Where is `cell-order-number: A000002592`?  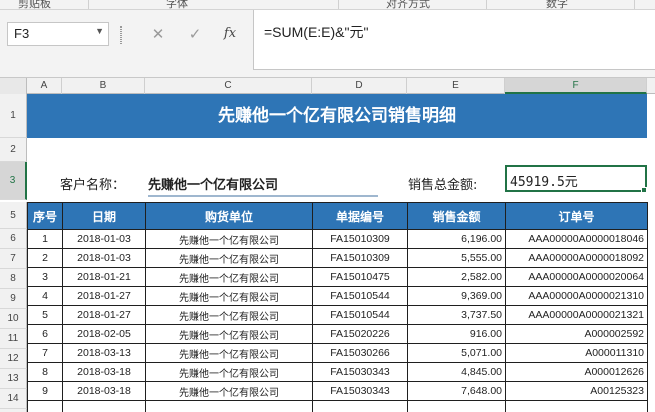 cell-order-number: A000002592 is located at coordinates (576, 334).